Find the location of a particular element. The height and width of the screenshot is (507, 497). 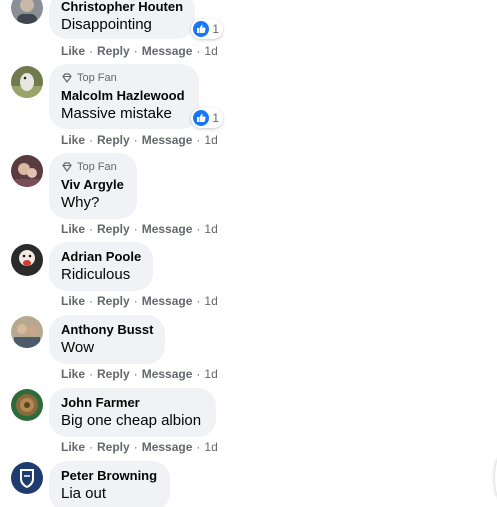

comment-author: Adrian Poole is located at coordinates (101, 257).